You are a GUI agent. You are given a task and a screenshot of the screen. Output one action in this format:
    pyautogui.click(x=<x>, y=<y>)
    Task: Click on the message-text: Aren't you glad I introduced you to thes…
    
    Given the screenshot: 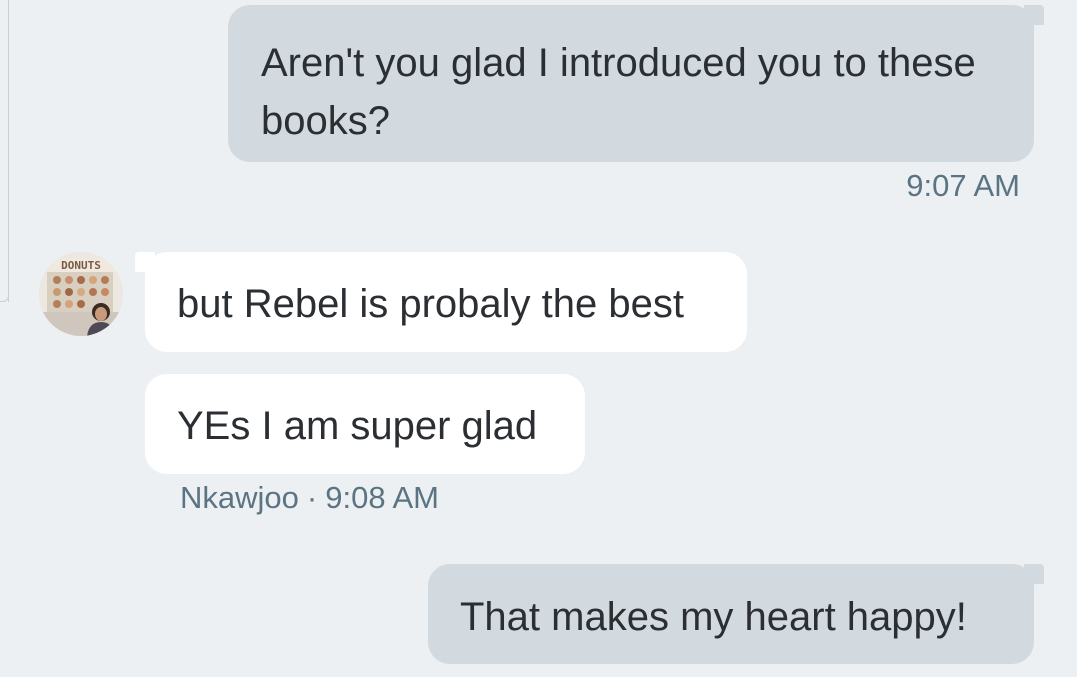 What is the action you would take?
    pyautogui.click(x=618, y=92)
    